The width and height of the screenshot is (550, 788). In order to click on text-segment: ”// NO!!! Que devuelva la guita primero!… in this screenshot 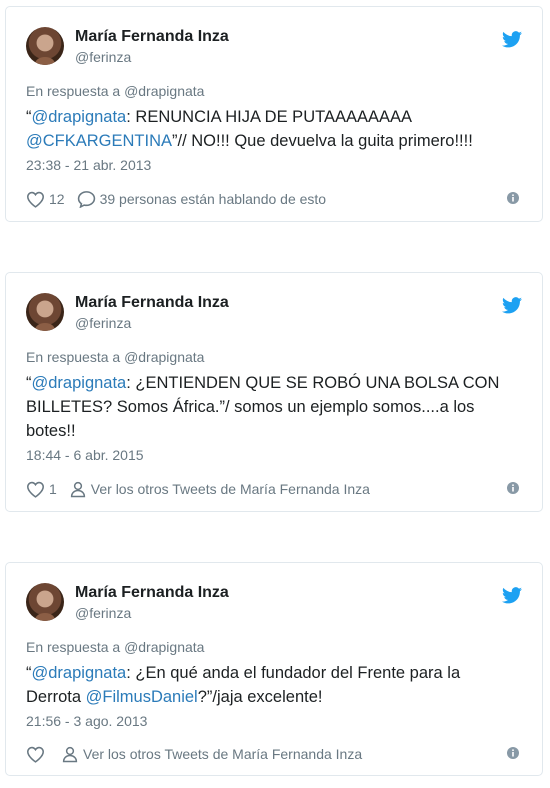, I will do `click(322, 141)`.